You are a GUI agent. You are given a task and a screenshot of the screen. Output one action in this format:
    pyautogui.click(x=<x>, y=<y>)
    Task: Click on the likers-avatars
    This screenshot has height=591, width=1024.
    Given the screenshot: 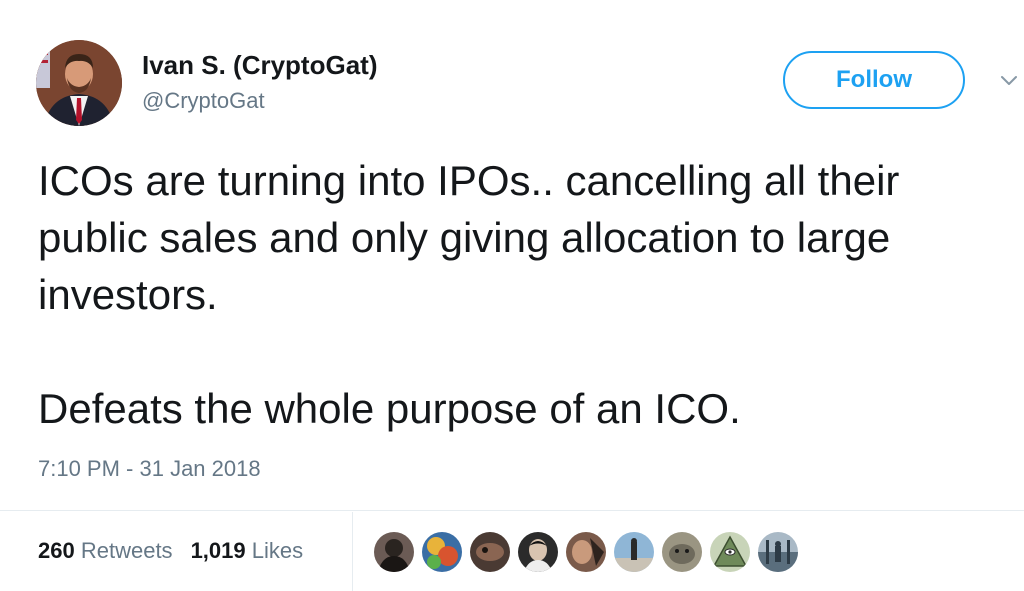 What is the action you would take?
    pyautogui.click(x=586, y=552)
    